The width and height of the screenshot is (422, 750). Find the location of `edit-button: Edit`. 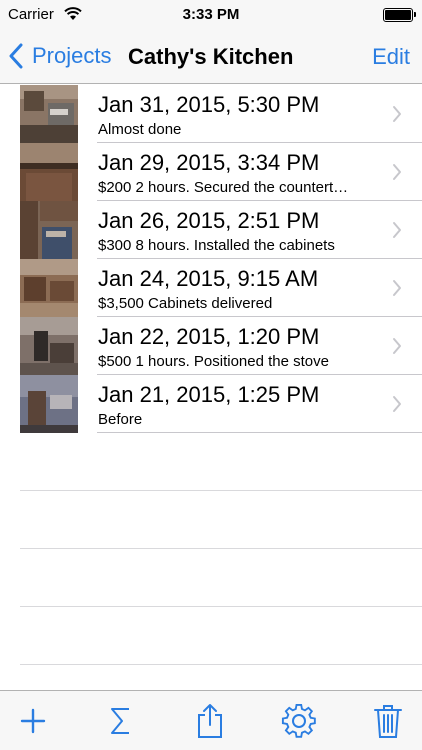

edit-button: Edit is located at coordinates (391, 57).